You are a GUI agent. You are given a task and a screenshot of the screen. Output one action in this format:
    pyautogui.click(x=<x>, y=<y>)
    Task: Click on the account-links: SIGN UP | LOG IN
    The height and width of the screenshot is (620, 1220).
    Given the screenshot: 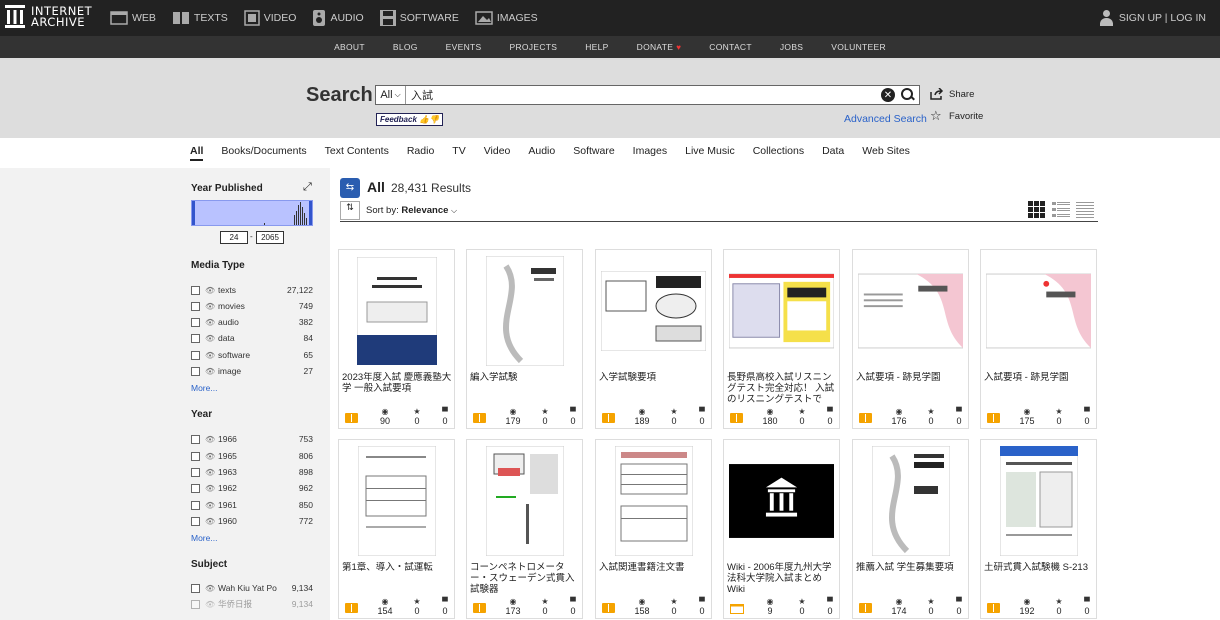 What is the action you would take?
    pyautogui.click(x=1152, y=18)
    